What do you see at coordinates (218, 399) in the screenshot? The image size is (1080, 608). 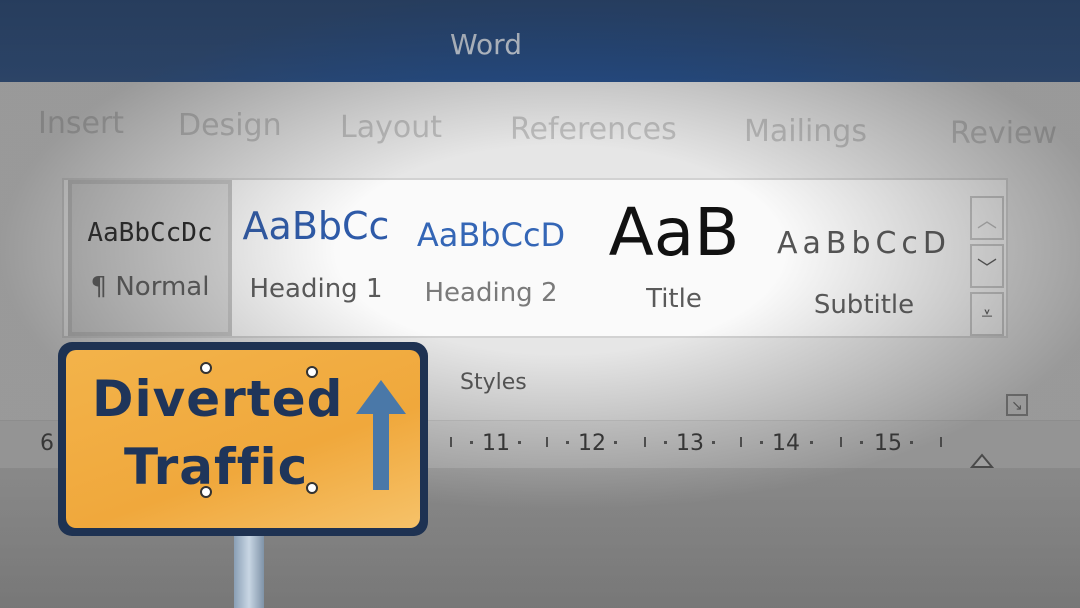 I see `sign-line-1: Diverted` at bounding box center [218, 399].